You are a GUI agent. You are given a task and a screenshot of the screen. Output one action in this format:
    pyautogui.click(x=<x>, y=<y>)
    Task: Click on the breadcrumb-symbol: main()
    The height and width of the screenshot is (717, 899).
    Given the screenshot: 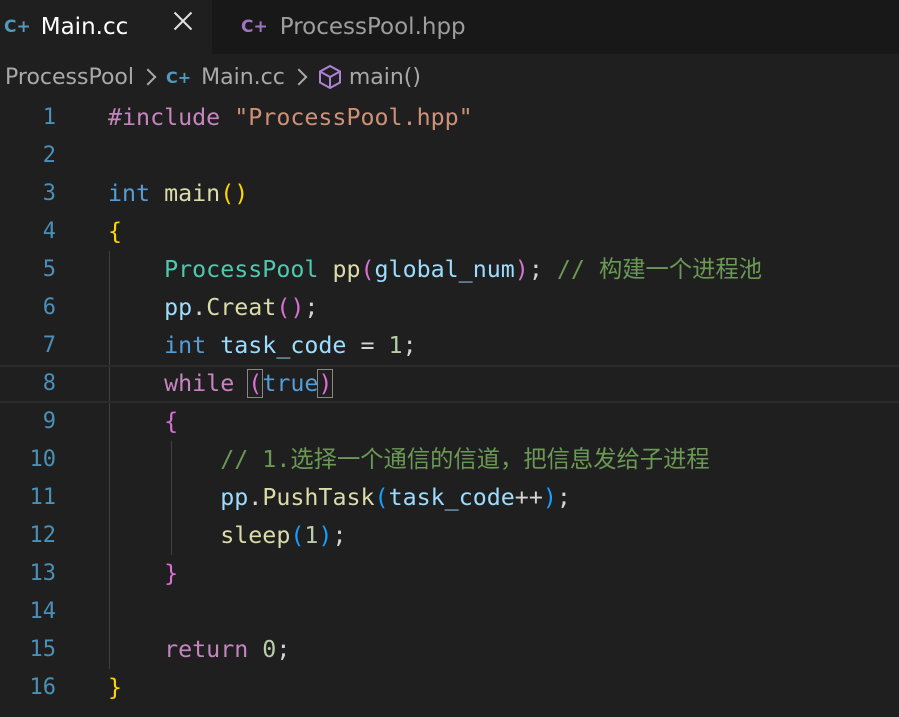 What is the action you would take?
    pyautogui.click(x=385, y=77)
    